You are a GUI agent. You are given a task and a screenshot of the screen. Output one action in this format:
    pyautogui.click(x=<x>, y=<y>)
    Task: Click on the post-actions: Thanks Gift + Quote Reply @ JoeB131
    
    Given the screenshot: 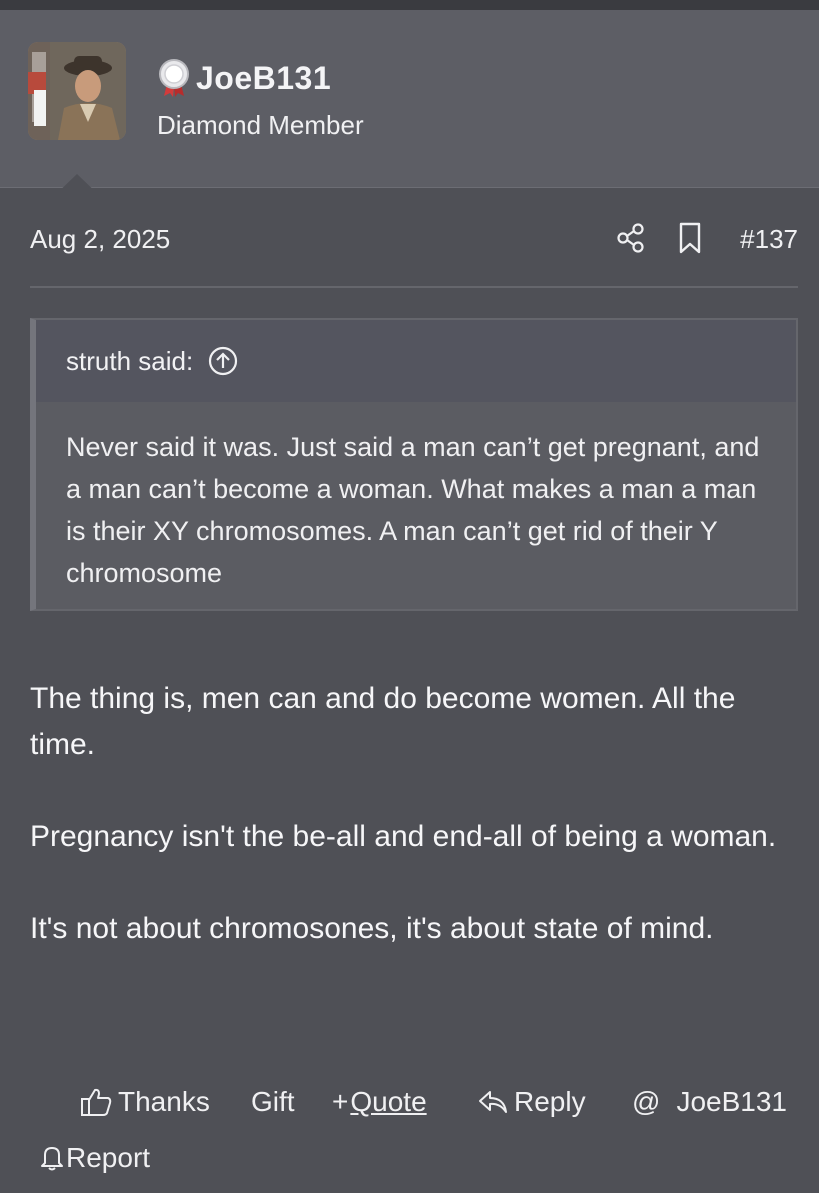 What is the action you would take?
    pyautogui.click(x=409, y=1105)
    